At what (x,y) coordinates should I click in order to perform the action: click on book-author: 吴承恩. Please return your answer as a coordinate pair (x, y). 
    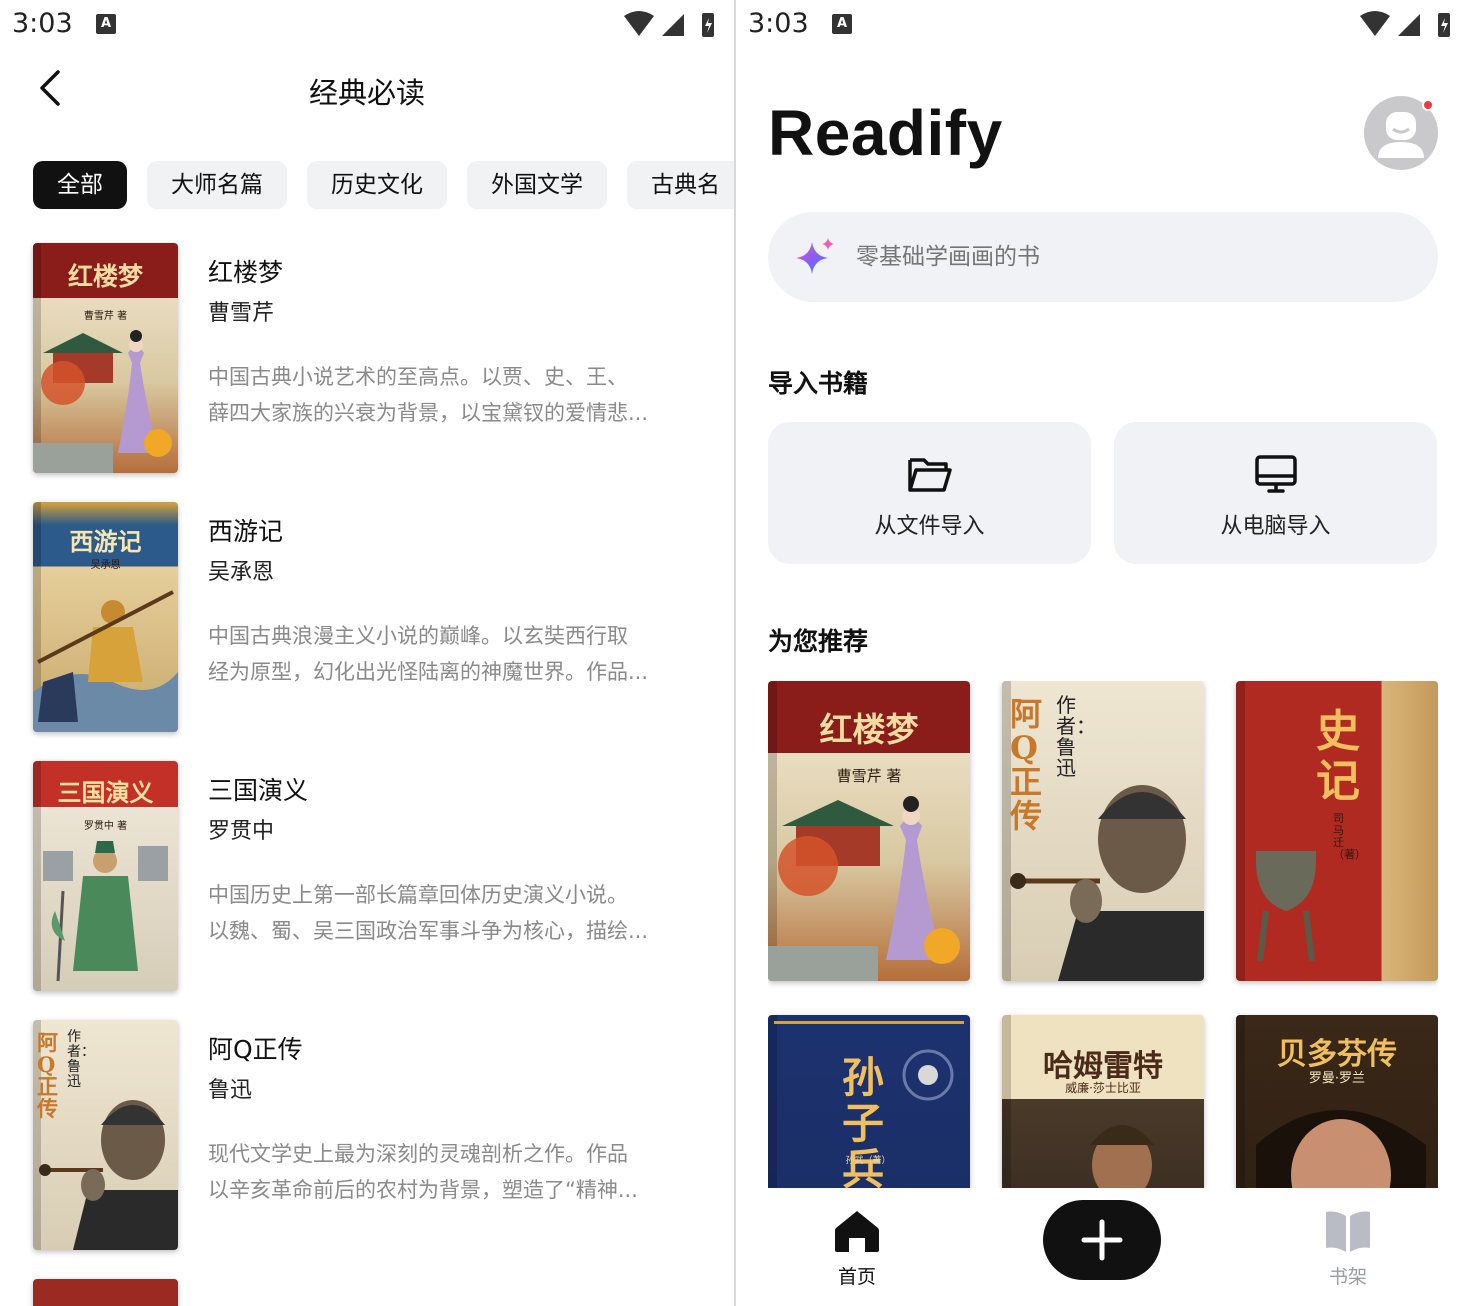
    Looking at the image, I should click on (241, 572).